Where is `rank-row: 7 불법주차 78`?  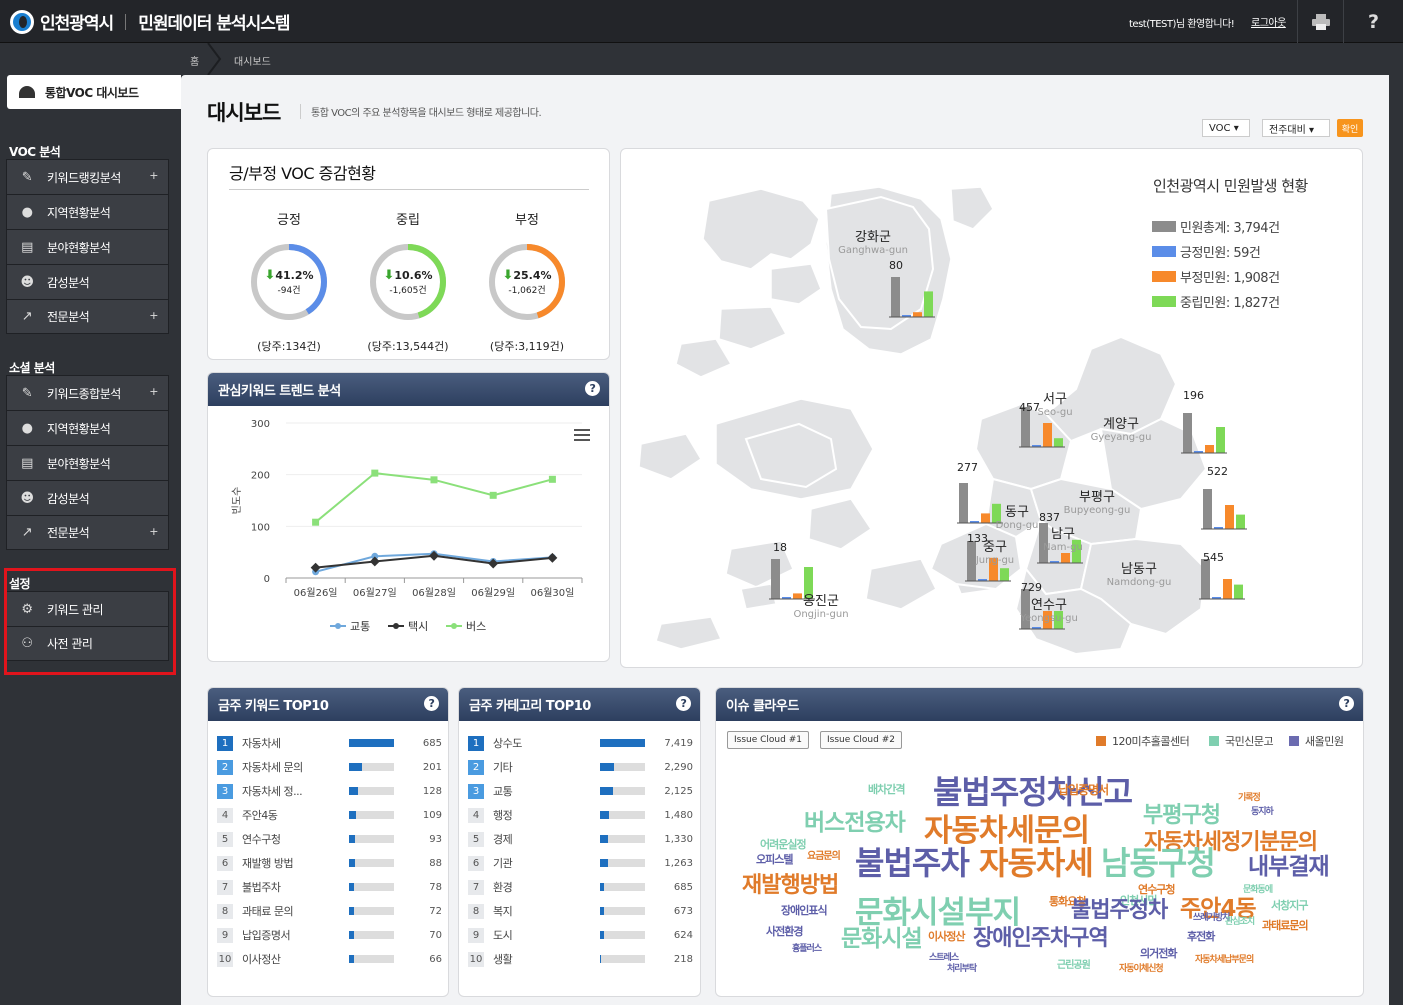 rank-row: 7 불법주차 78 is located at coordinates (331, 887).